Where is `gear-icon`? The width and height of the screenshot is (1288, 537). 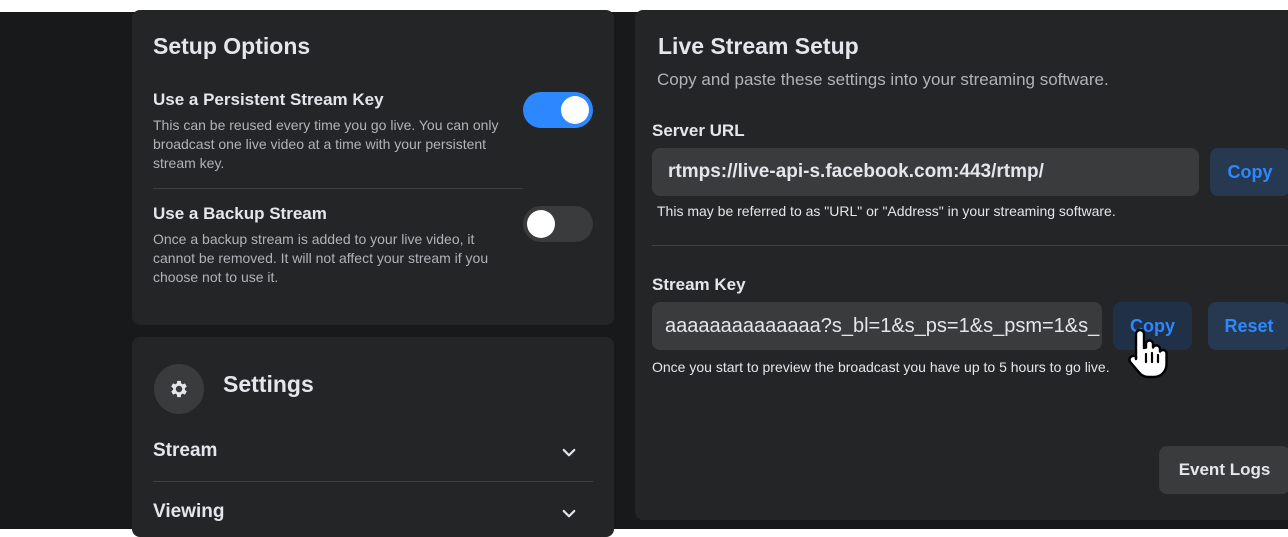
gear-icon is located at coordinates (179, 389).